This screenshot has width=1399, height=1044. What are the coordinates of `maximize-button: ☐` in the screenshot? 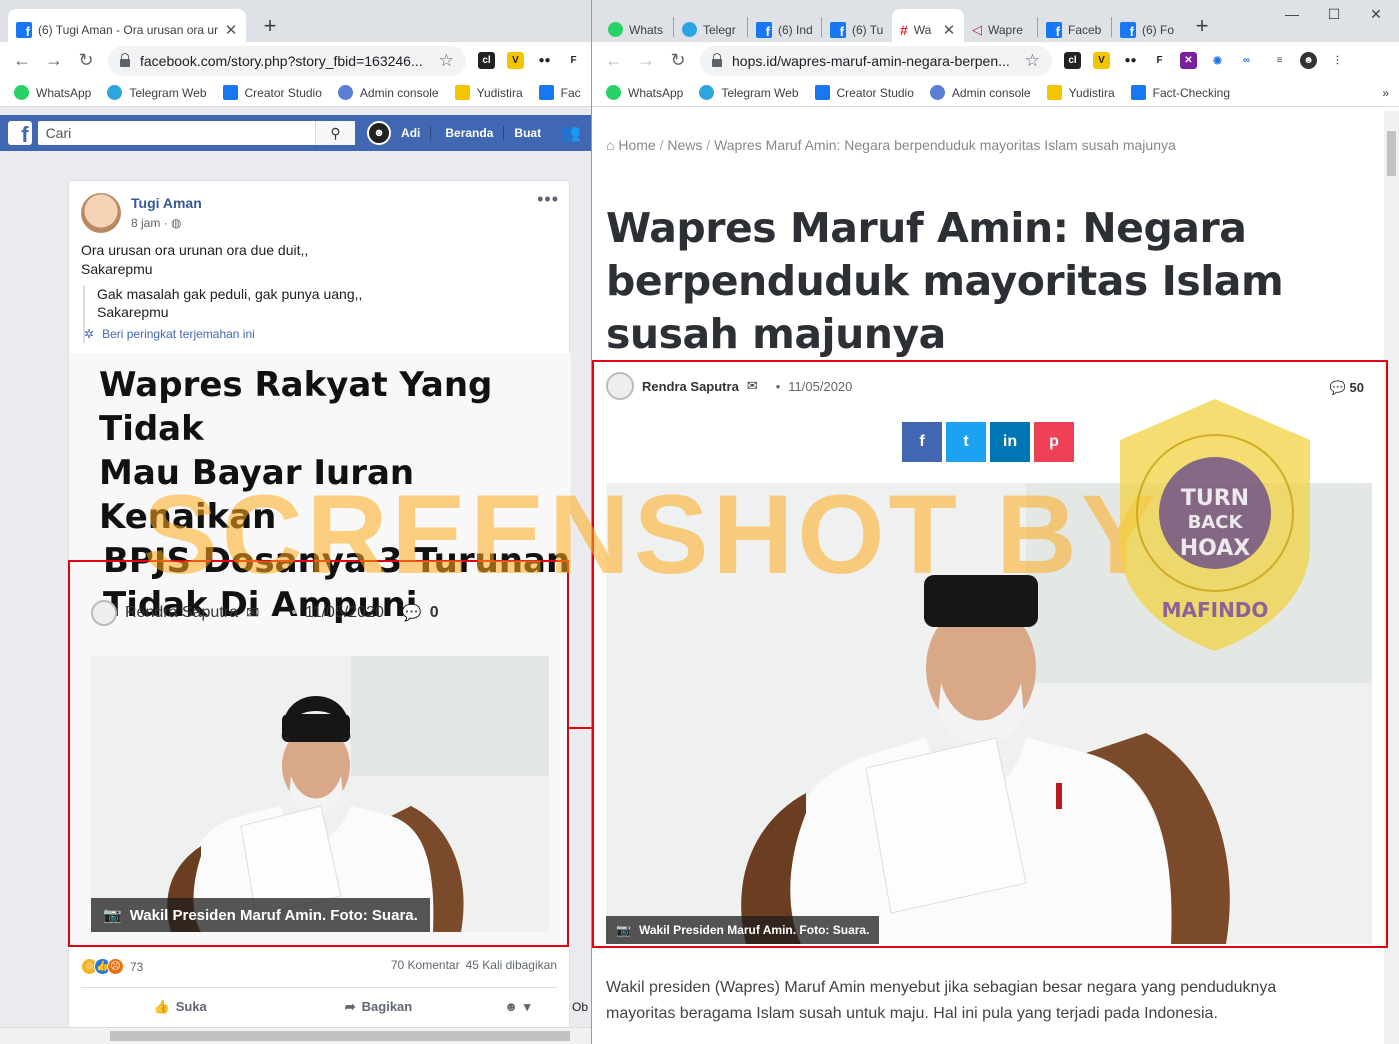 It's located at (1334, 14).